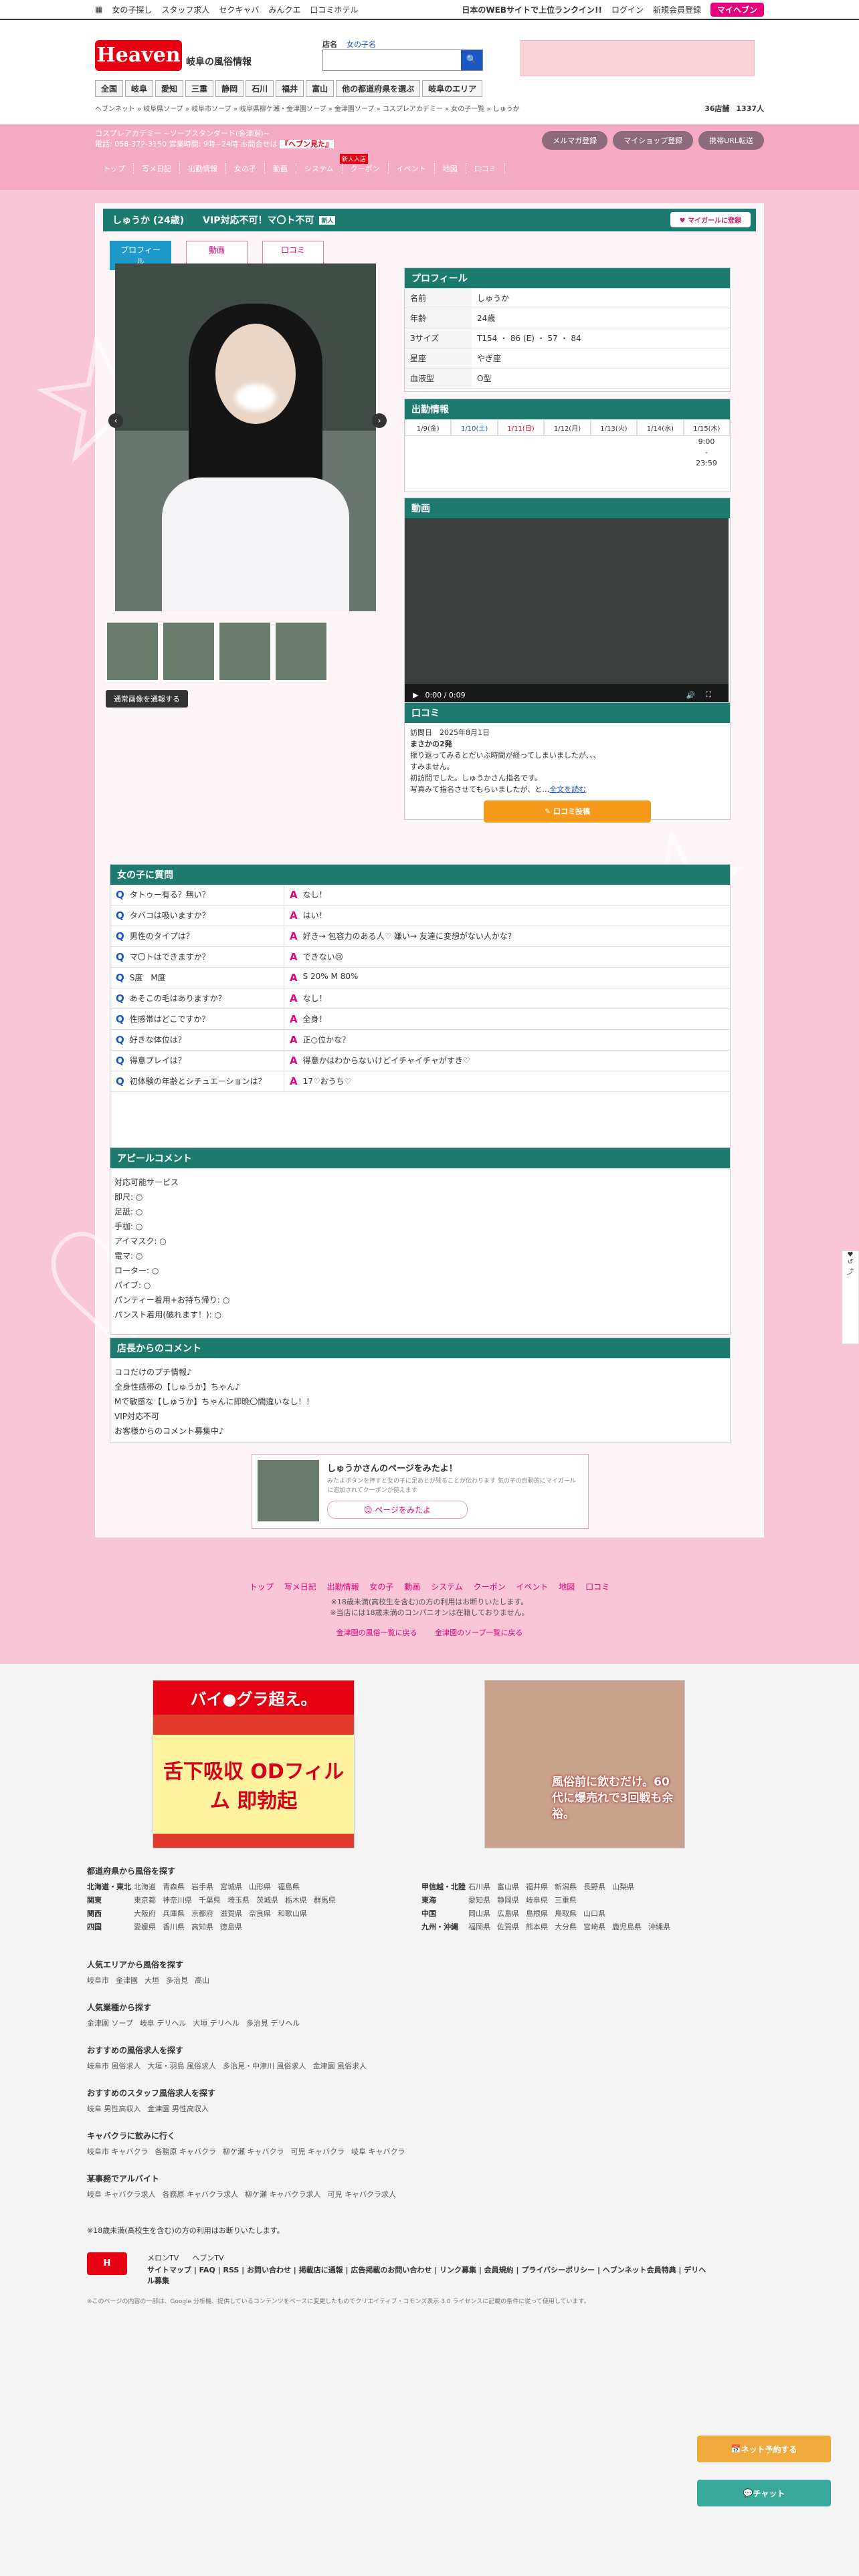 The width and height of the screenshot is (859, 2576). What do you see at coordinates (623, 1887) in the screenshot?
I see `pref-link: 山梨県` at bounding box center [623, 1887].